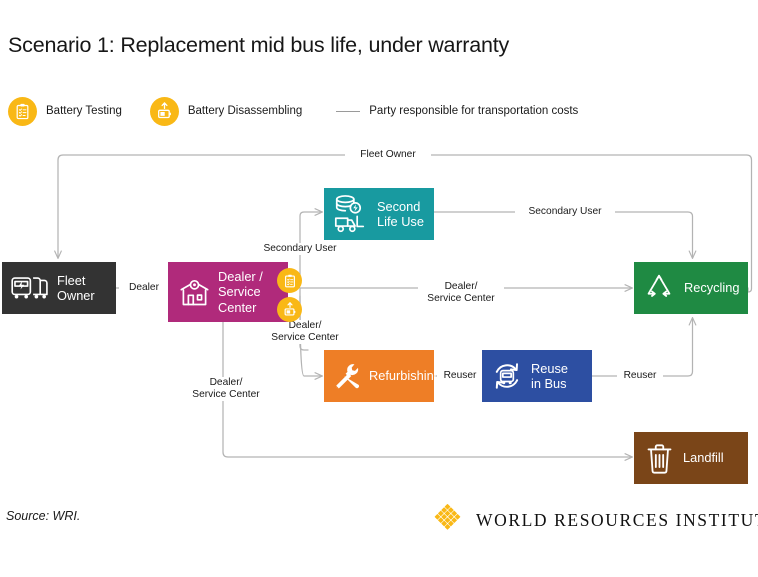 Image resolution: width=758 pixels, height=577 pixels. I want to click on bus-cycle-icon, so click(507, 376).